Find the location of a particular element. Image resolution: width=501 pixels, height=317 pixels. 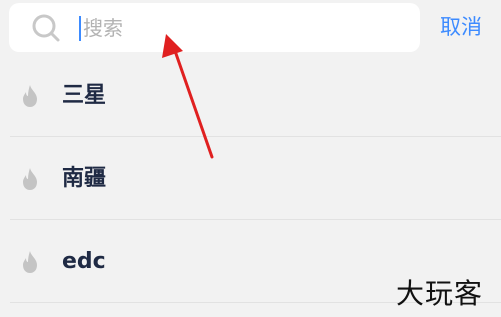

search-icon is located at coordinates (46, 28).